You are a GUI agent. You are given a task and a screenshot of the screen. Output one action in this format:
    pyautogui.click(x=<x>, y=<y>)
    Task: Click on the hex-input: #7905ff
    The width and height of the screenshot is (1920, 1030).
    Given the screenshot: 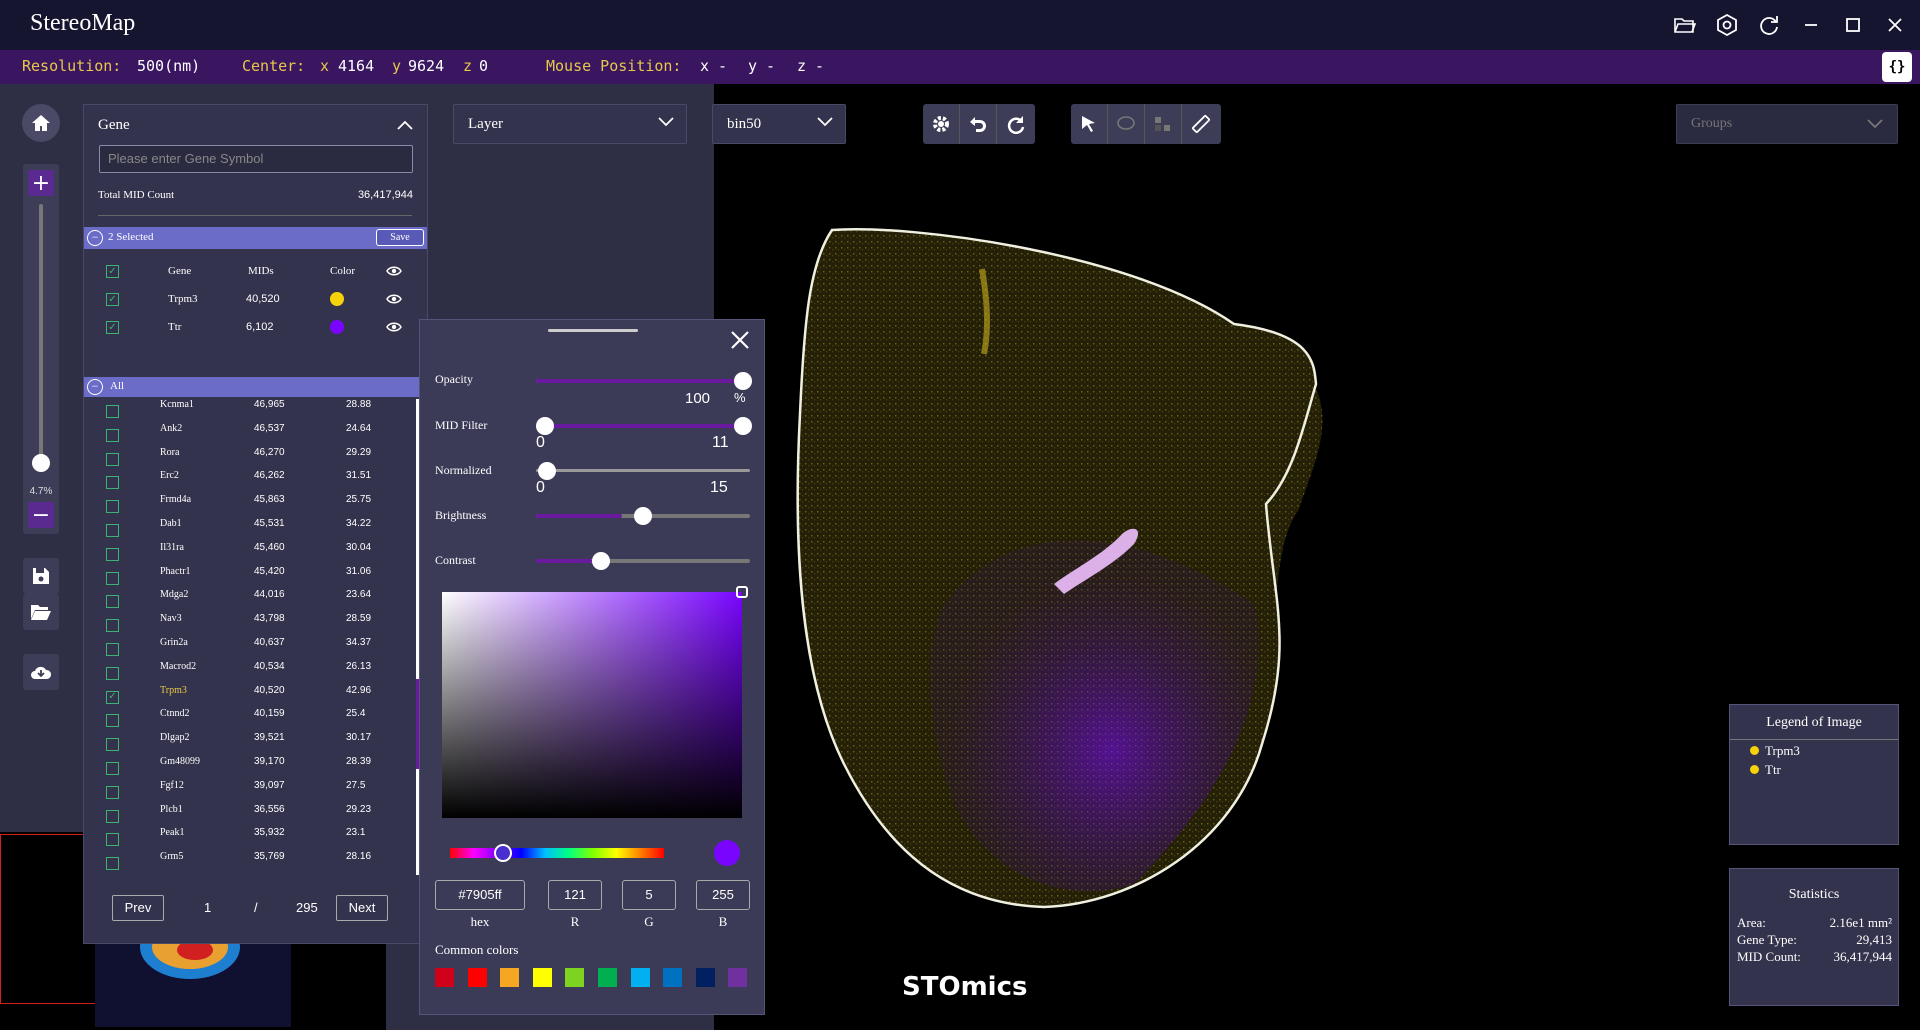 What is the action you would take?
    pyautogui.click(x=480, y=895)
    